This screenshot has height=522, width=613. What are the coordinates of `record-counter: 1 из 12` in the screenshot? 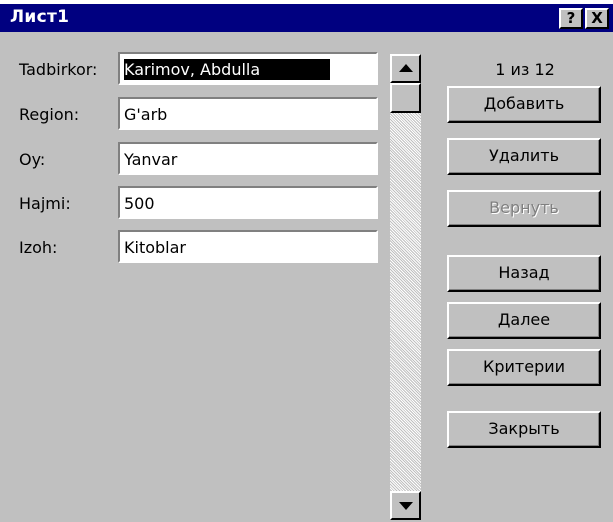 It's located at (525, 69).